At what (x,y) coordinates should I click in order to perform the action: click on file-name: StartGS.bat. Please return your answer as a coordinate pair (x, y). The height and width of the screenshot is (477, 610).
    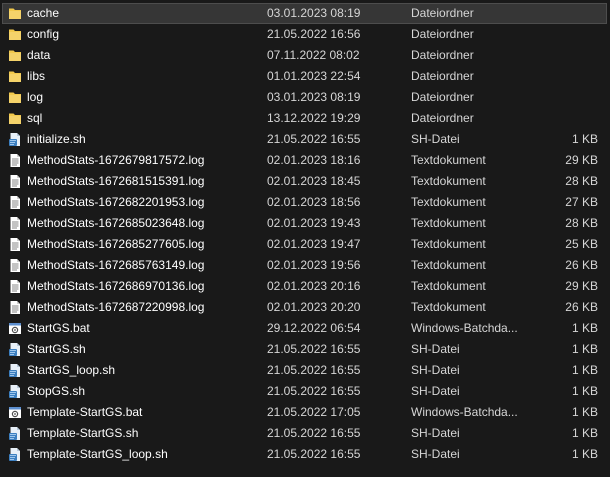
    Looking at the image, I should click on (58, 328).